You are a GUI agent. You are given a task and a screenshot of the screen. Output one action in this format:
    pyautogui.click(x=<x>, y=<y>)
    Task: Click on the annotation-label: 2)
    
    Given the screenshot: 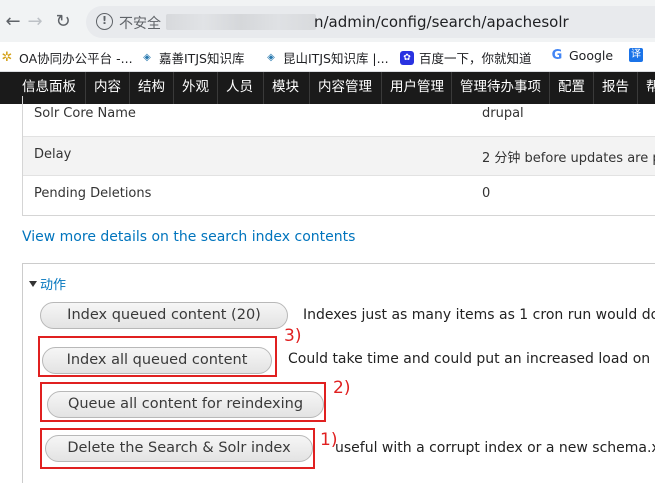 What is the action you would take?
    pyautogui.click(x=342, y=388)
    